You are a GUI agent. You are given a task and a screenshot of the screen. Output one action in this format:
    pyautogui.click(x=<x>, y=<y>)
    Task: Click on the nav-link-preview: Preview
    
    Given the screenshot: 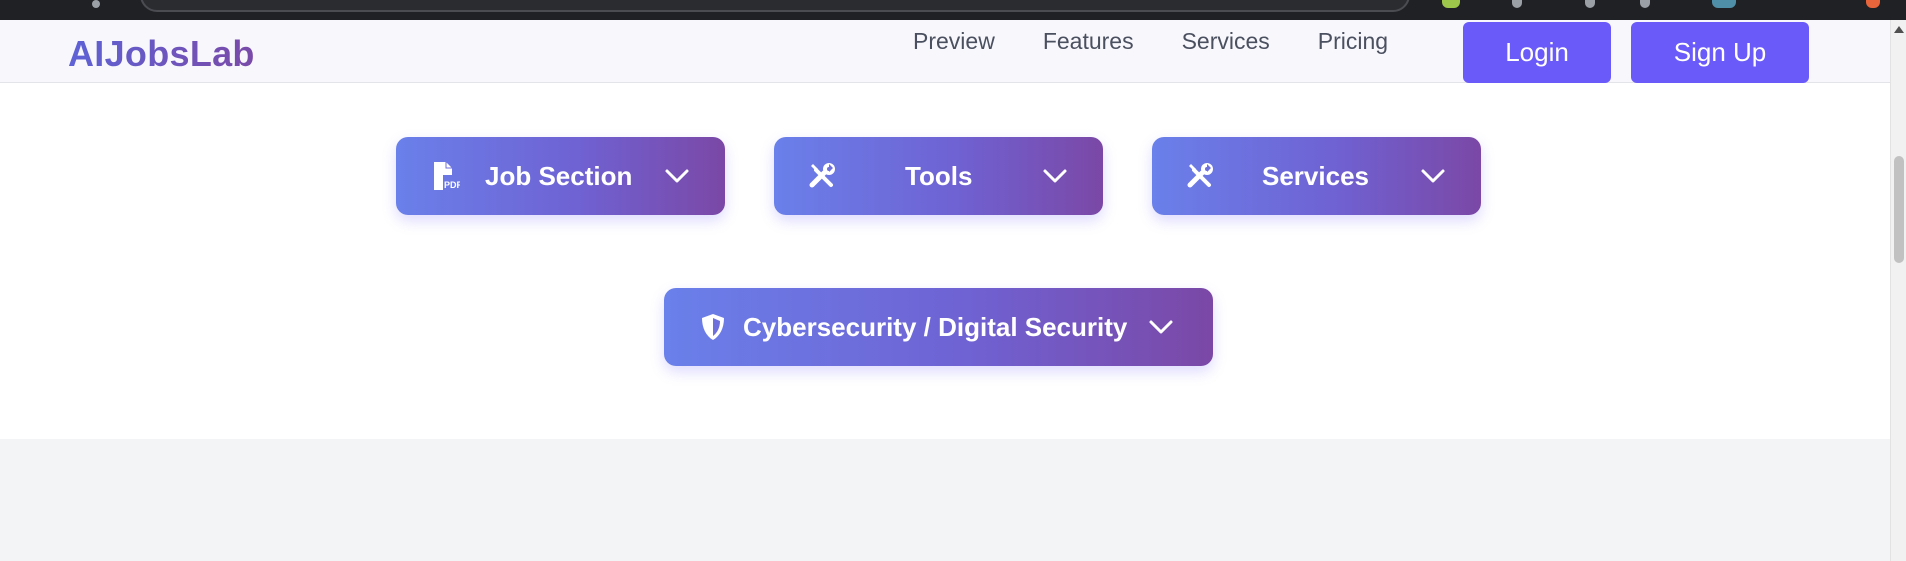 What is the action you would take?
    pyautogui.click(x=954, y=41)
    